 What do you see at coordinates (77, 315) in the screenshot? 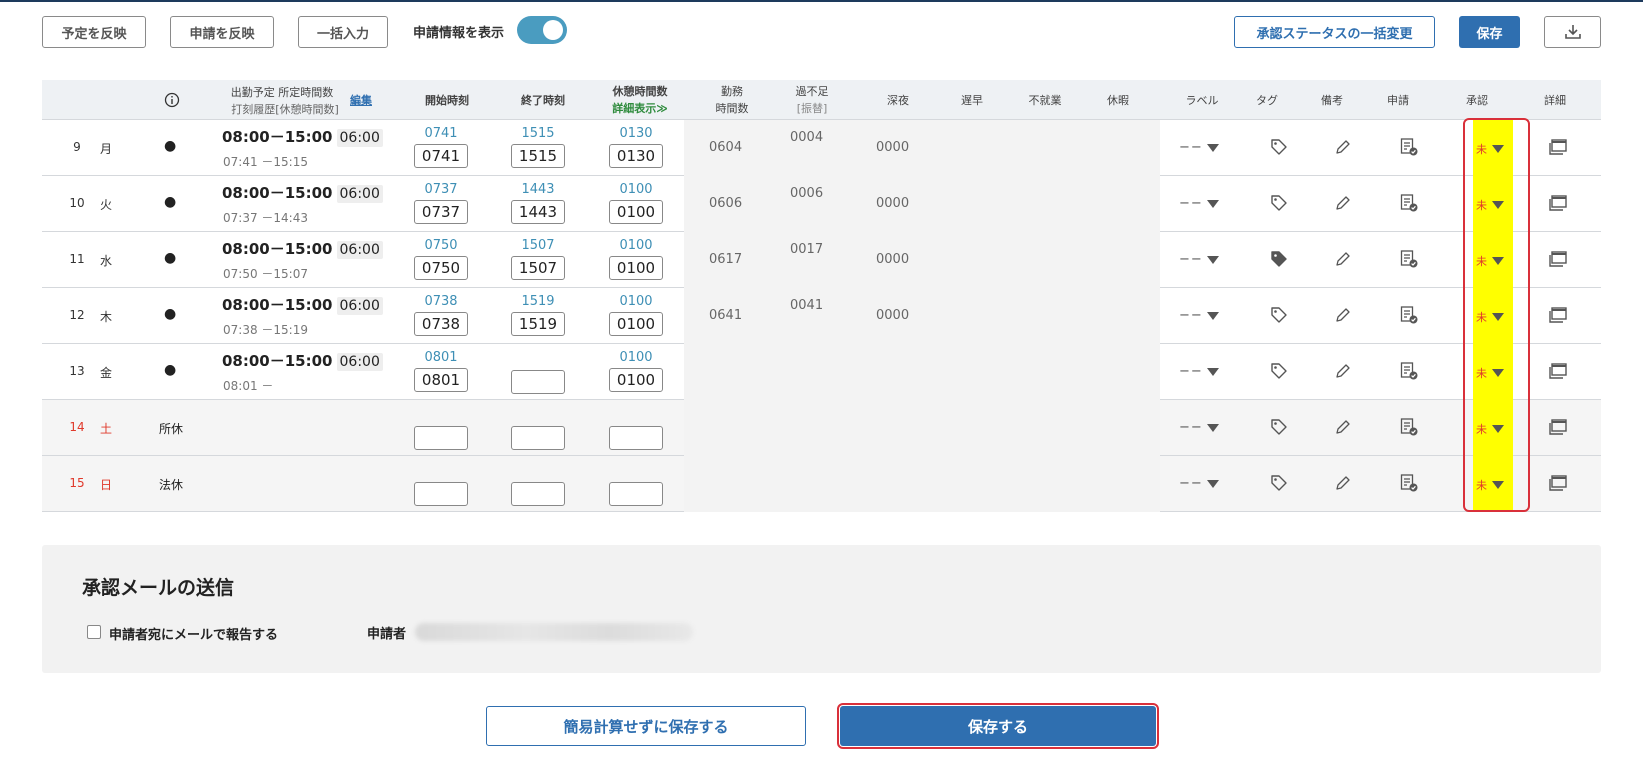
I see `row-day: 12` at bounding box center [77, 315].